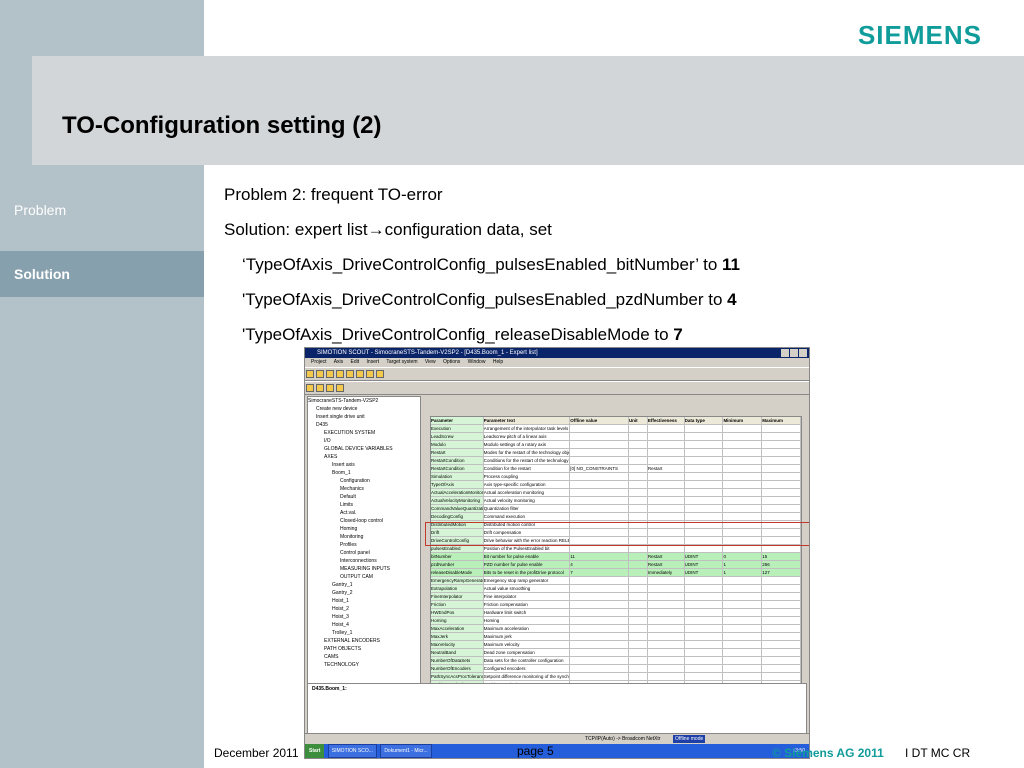 The image size is (1024, 768). What do you see at coordinates (364, 617) in the screenshot?
I see `tree-item: Hoist_3` at bounding box center [364, 617].